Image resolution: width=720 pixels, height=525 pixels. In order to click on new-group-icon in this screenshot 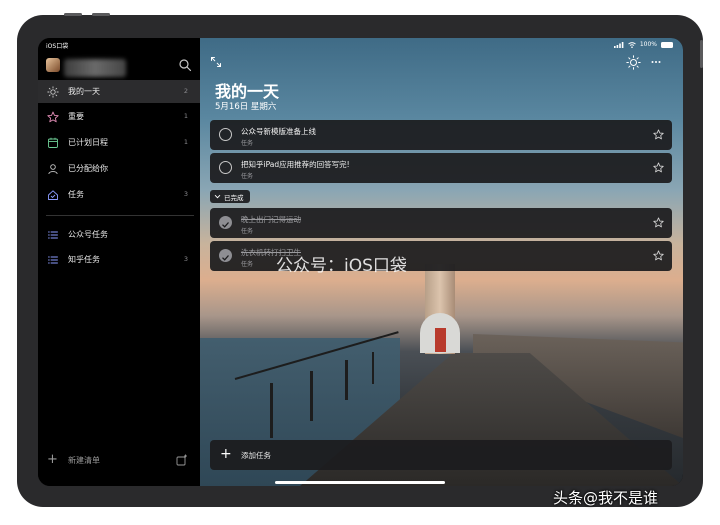, I will do `click(182, 460)`.